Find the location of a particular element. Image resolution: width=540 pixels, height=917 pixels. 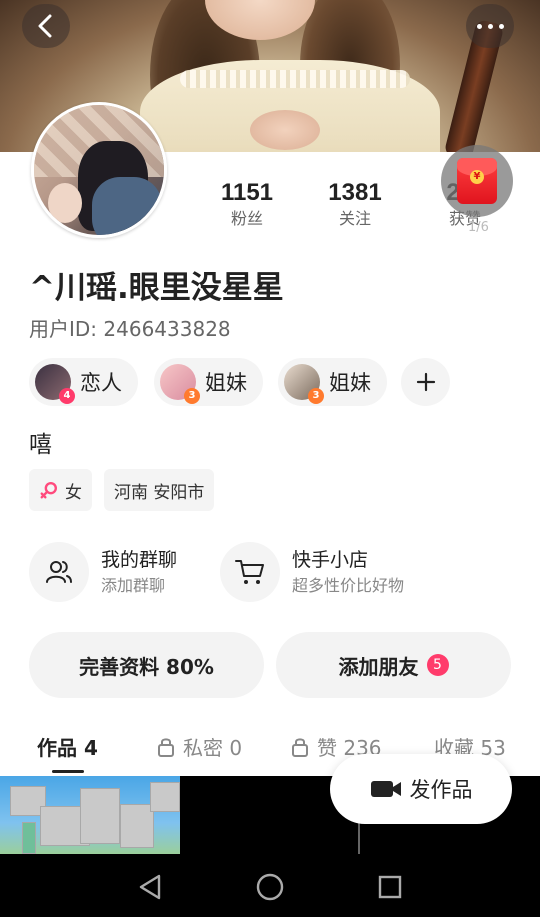

red-packet-button is located at coordinates (477, 181).